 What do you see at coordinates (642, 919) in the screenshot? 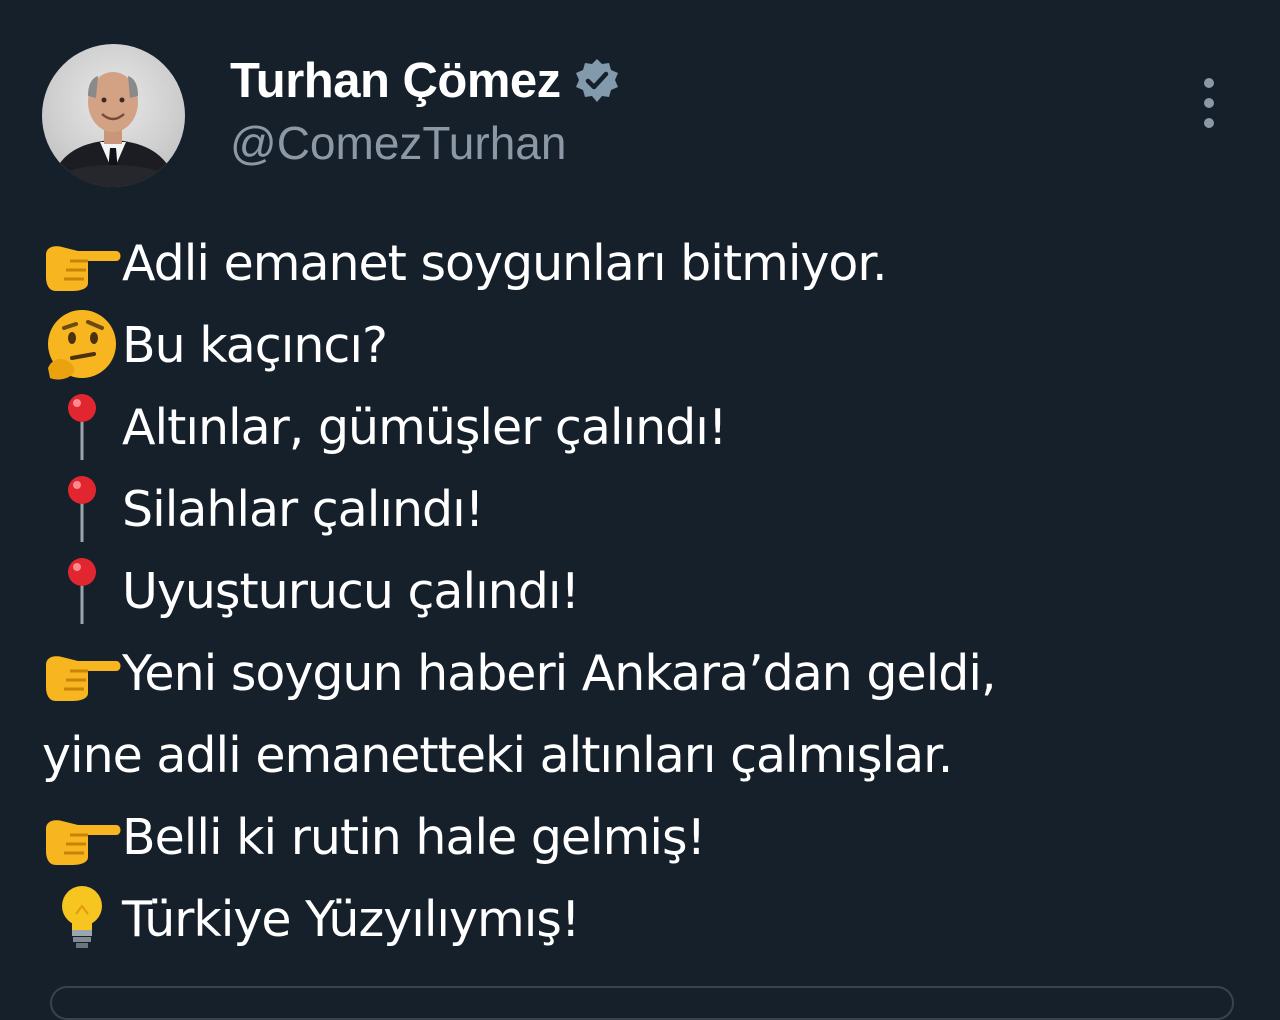
I see `tweet-line: Türkiye Yüzyılıymış!` at bounding box center [642, 919].